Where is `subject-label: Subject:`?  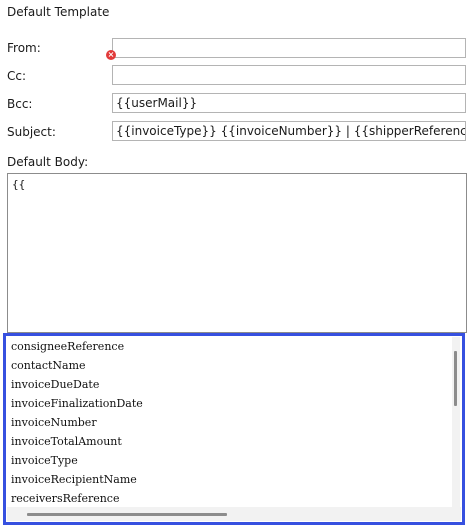
subject-label: Subject: is located at coordinates (31, 132).